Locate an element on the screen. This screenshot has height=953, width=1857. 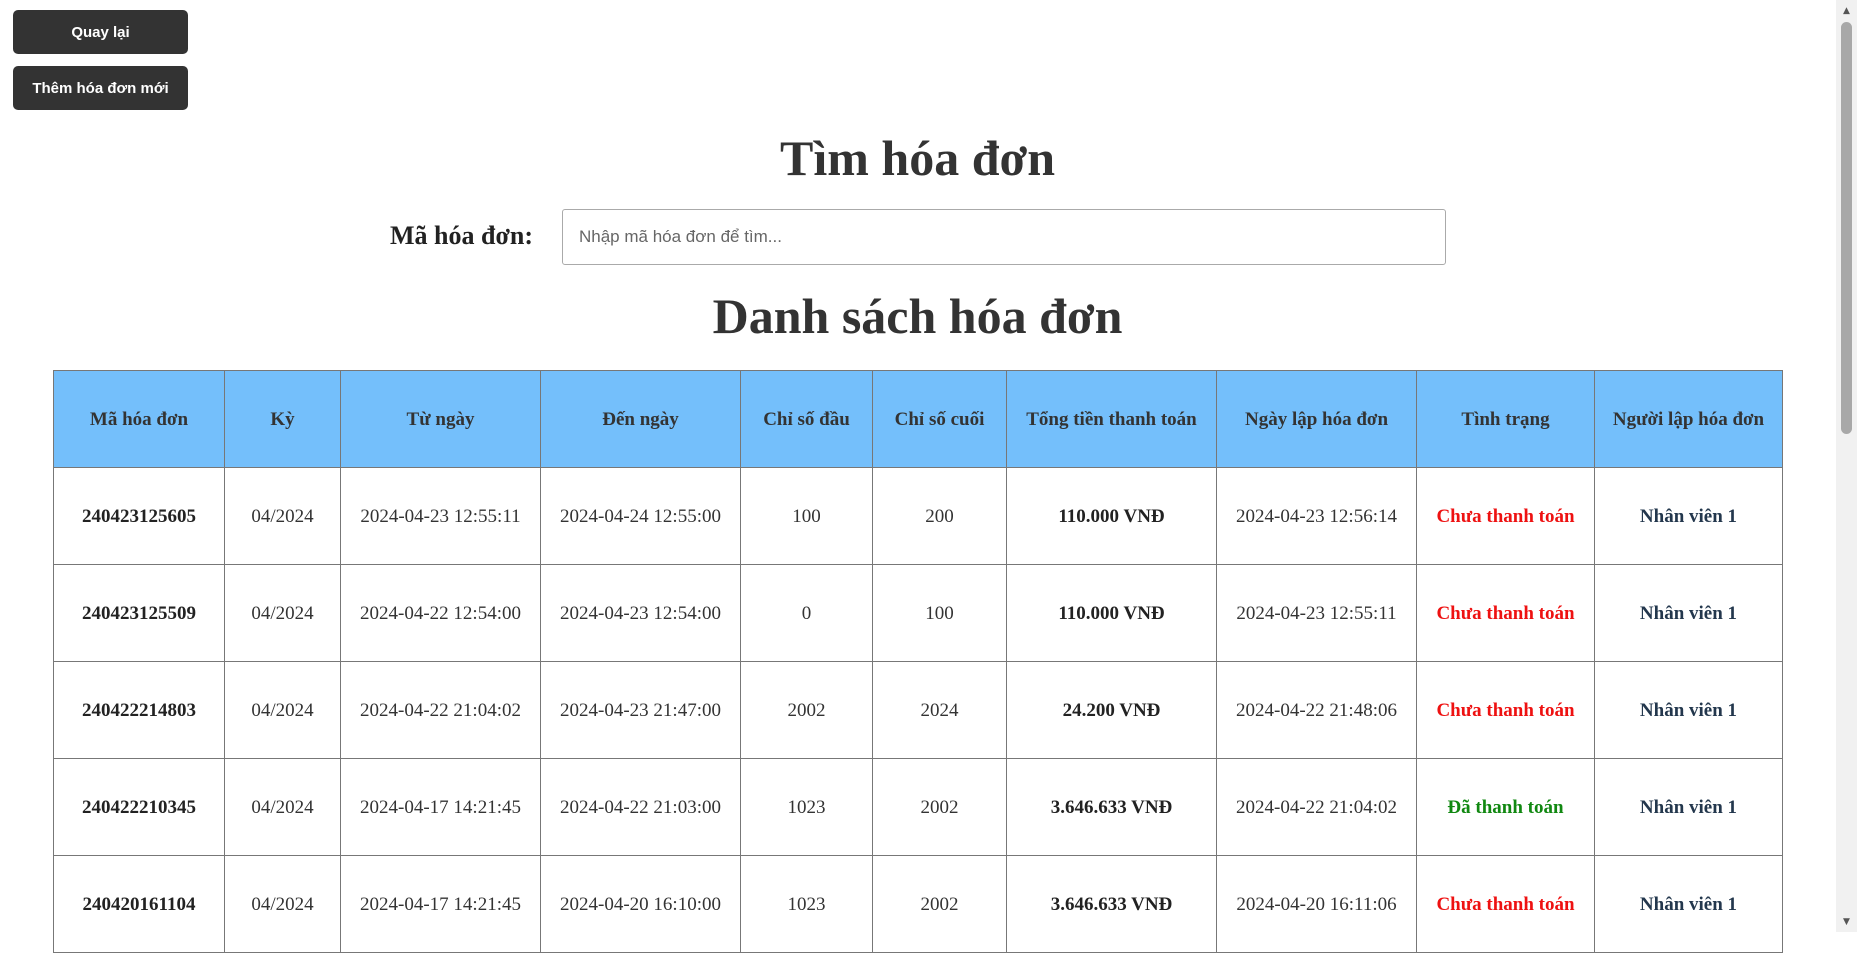
cell-start-reading: 100 is located at coordinates (806, 516).